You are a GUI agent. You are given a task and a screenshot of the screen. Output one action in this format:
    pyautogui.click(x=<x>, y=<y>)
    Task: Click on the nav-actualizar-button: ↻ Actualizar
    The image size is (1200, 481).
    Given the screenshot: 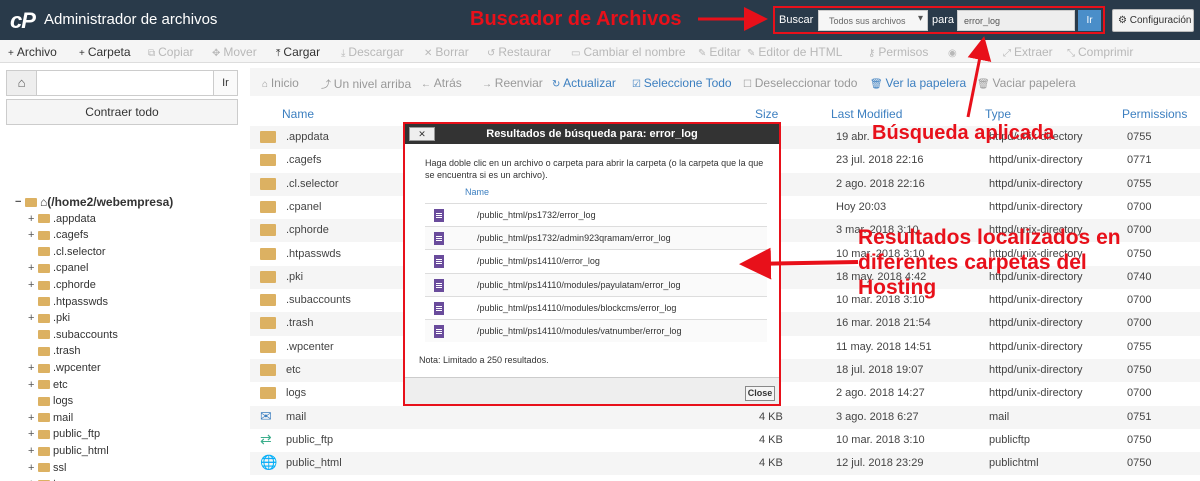 What is the action you would take?
    pyautogui.click(x=584, y=83)
    